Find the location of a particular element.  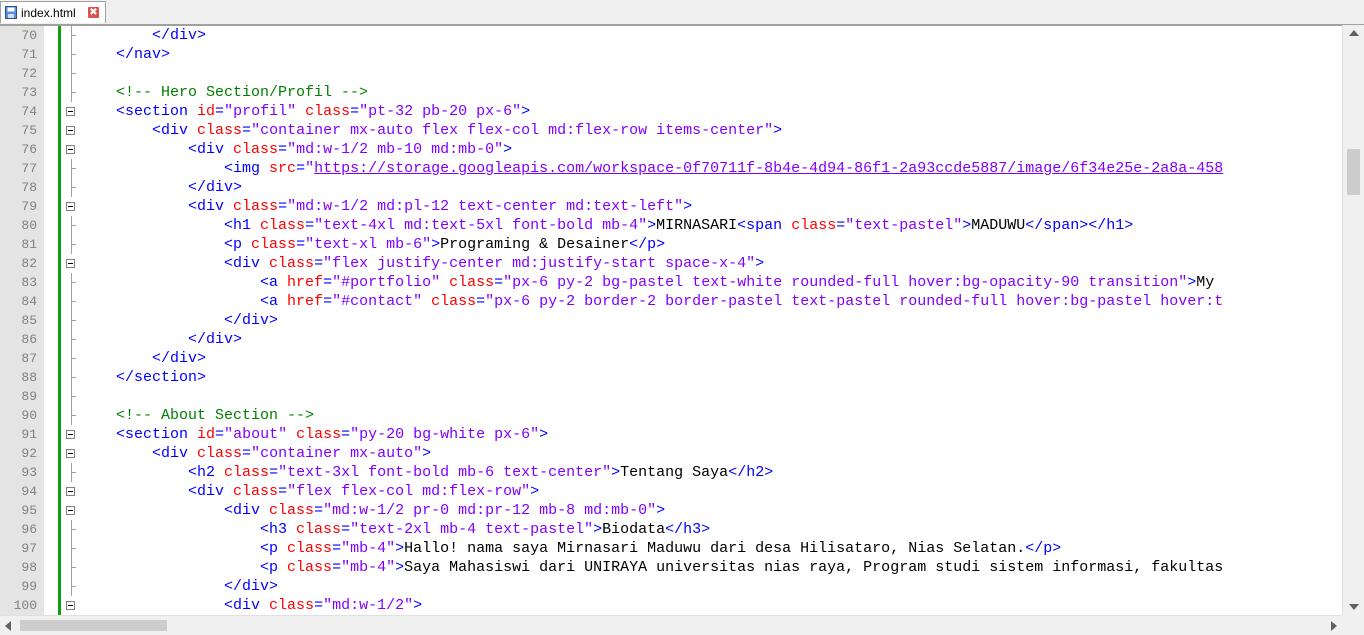

code-token: > is located at coordinates (688, 206).